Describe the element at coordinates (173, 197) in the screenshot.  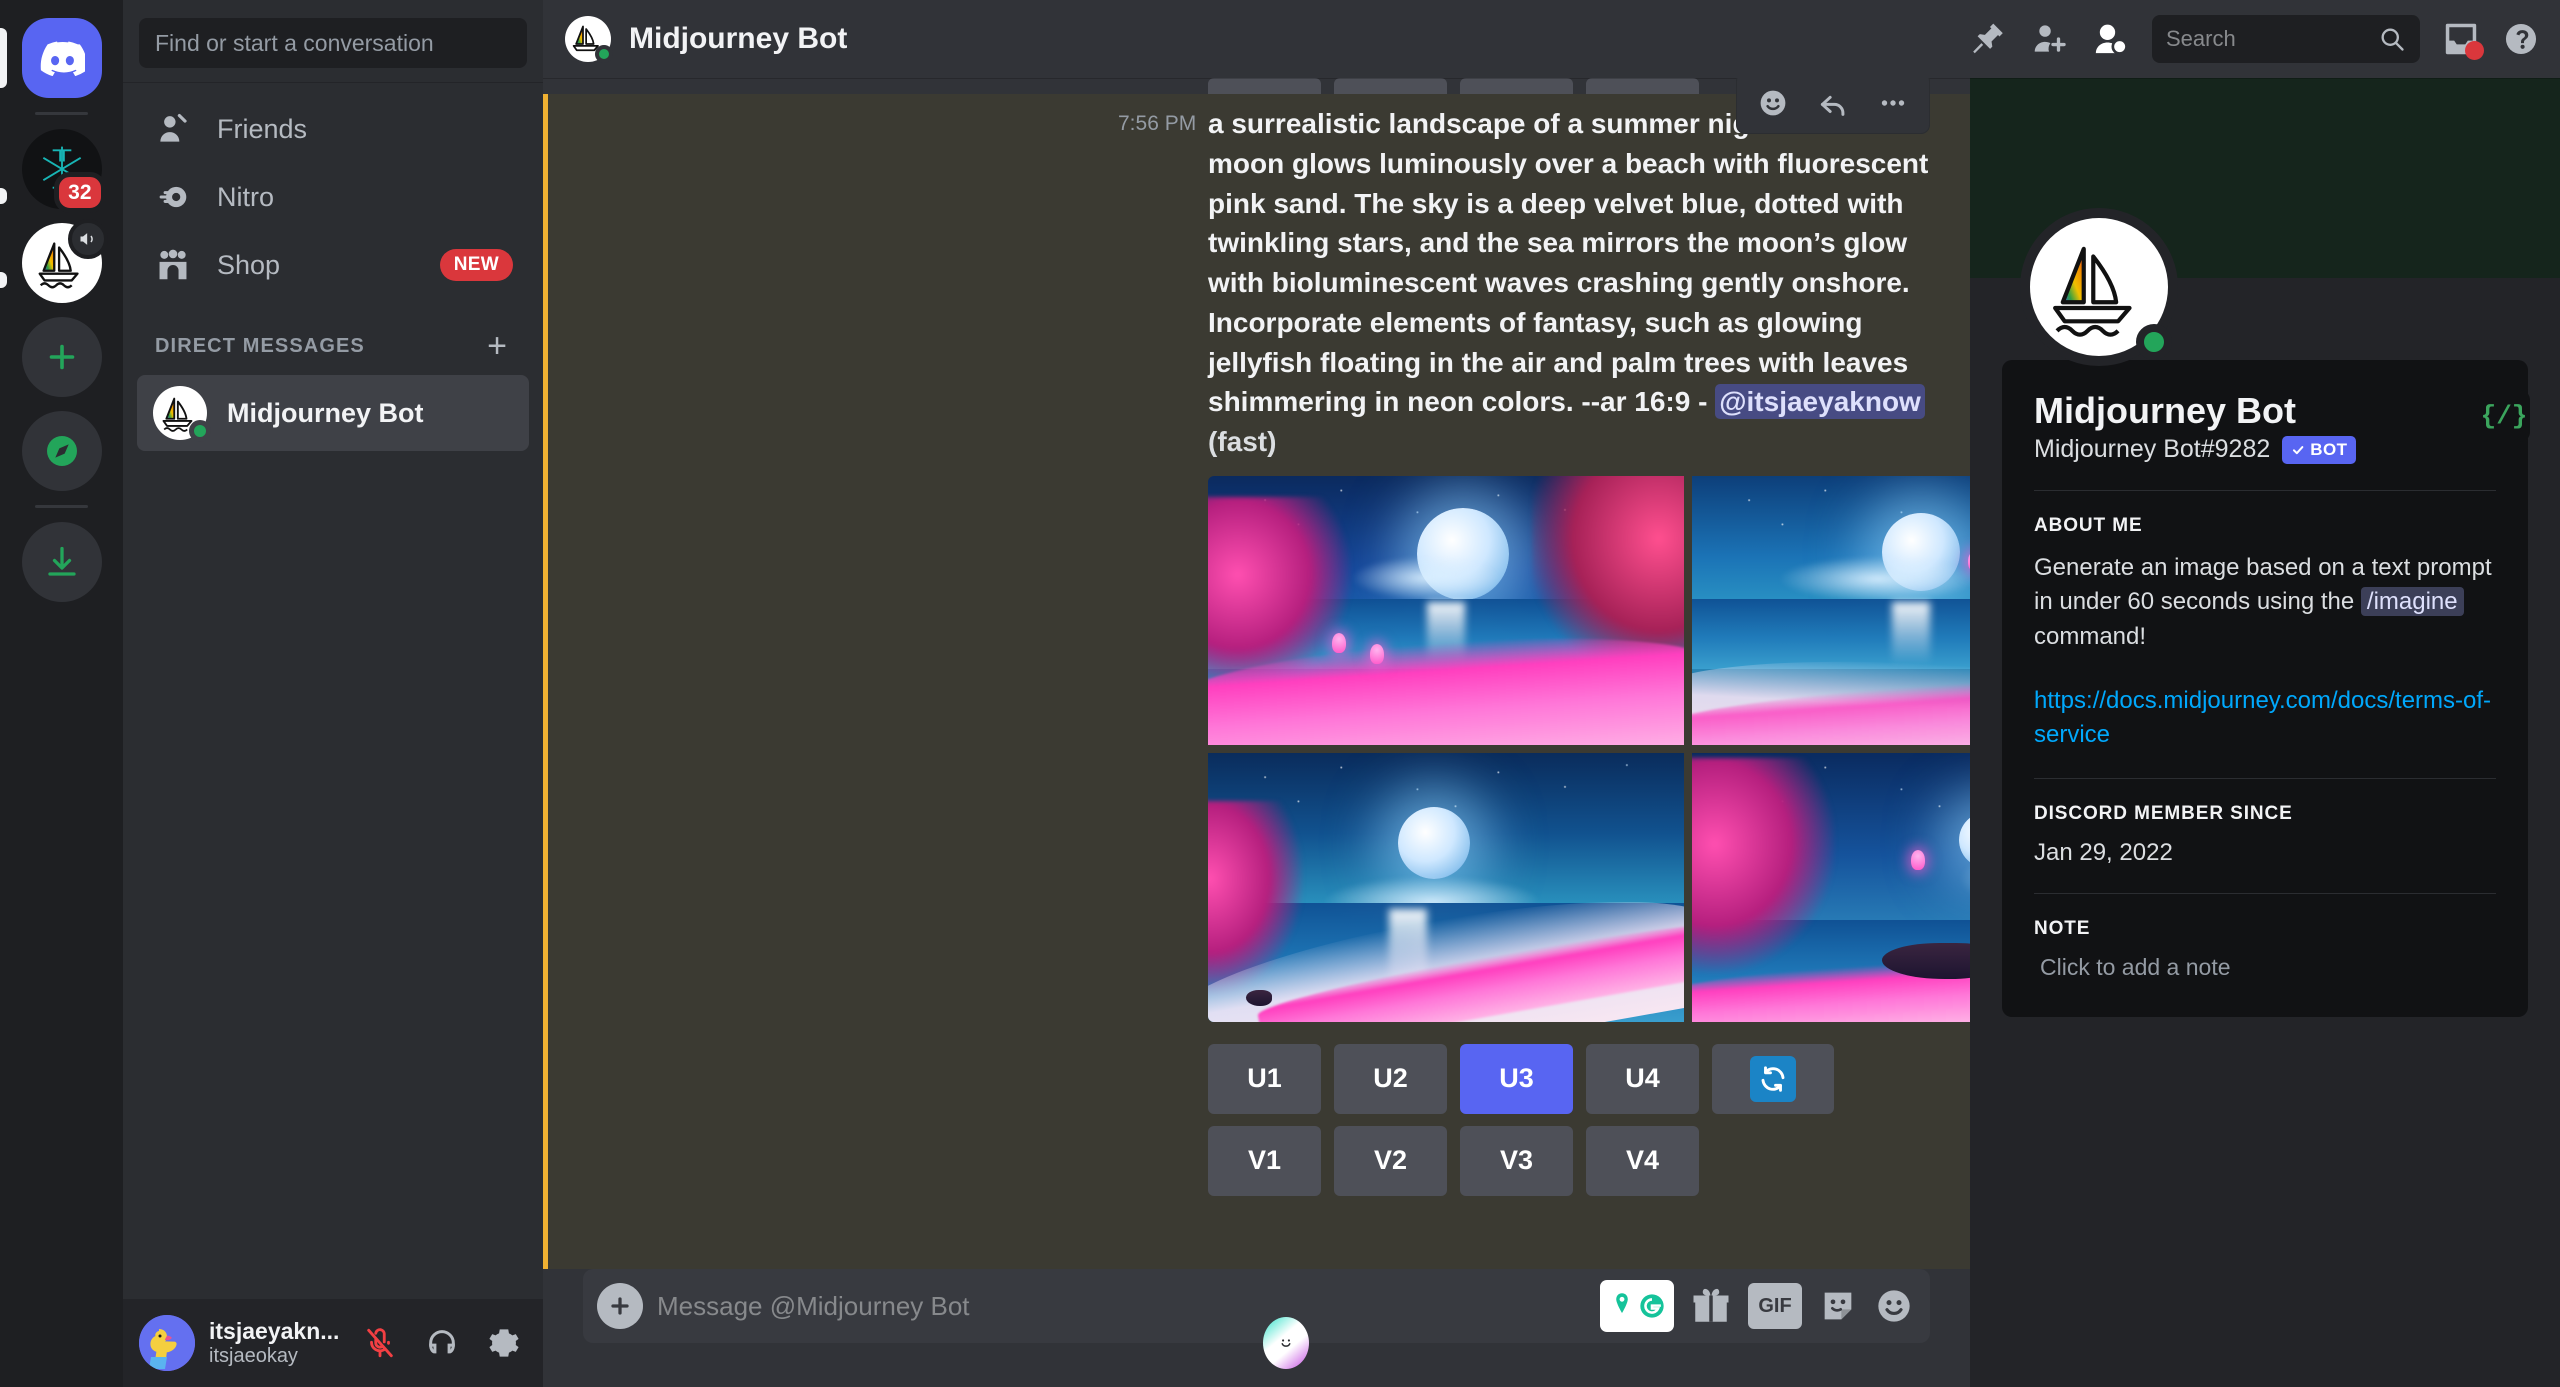
I see `nitro-icon` at that location.